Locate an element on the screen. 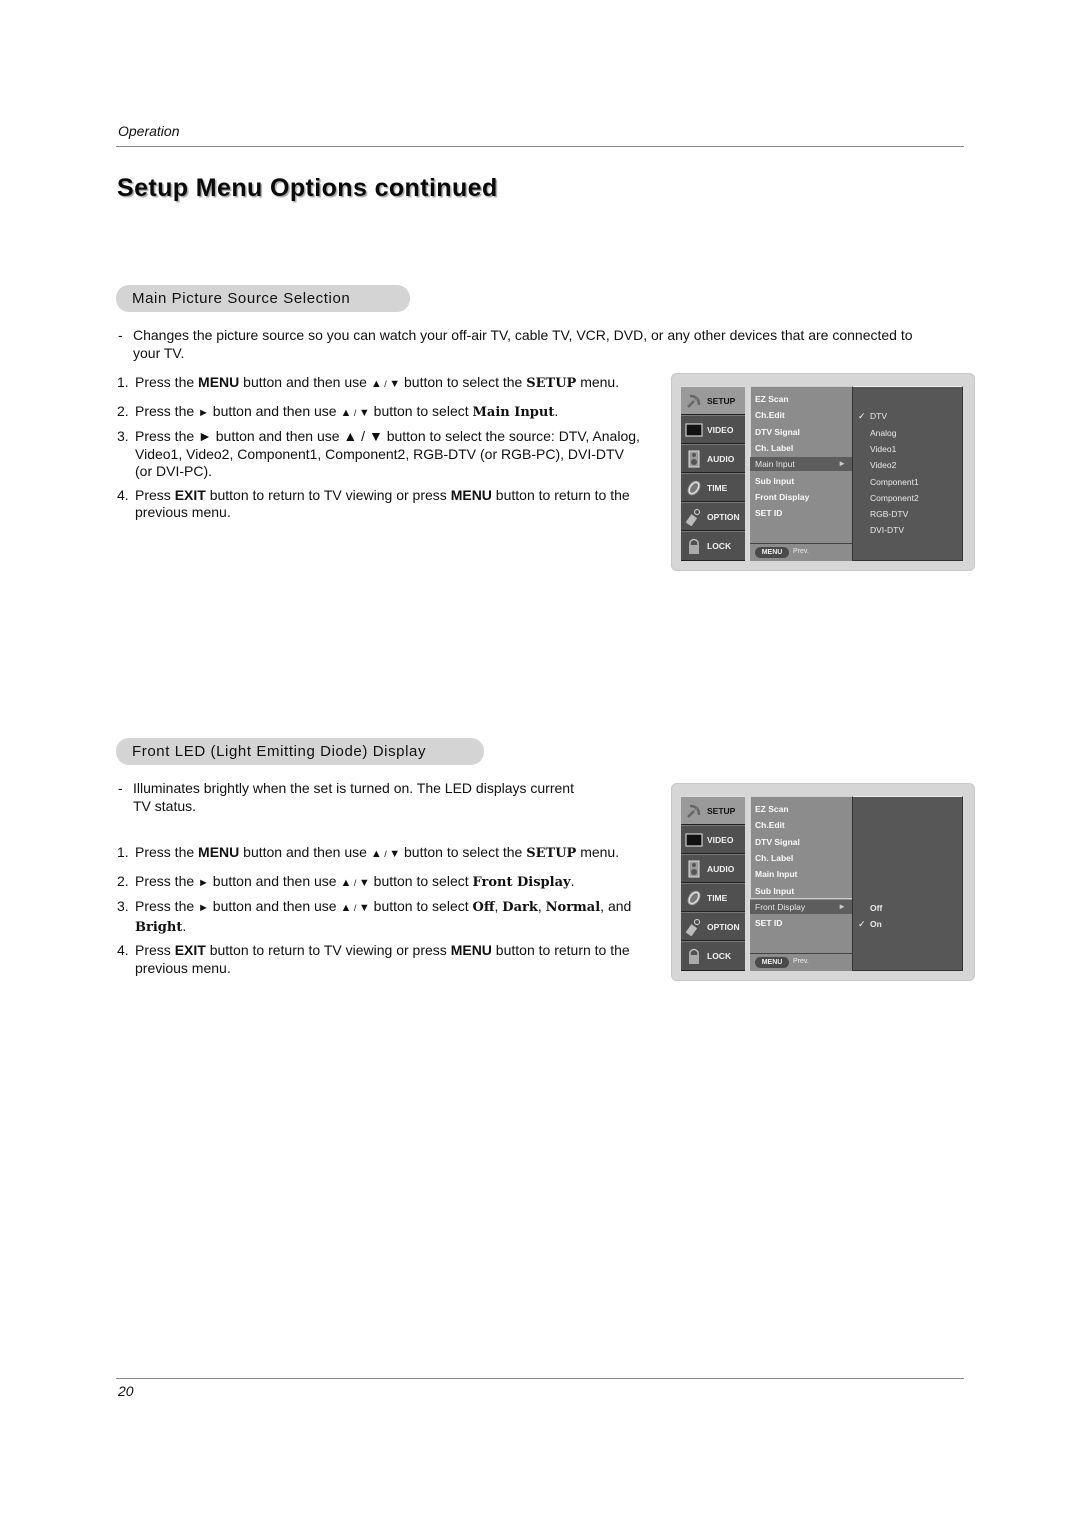  menu-item-main-input: Main Input is located at coordinates (776, 874).